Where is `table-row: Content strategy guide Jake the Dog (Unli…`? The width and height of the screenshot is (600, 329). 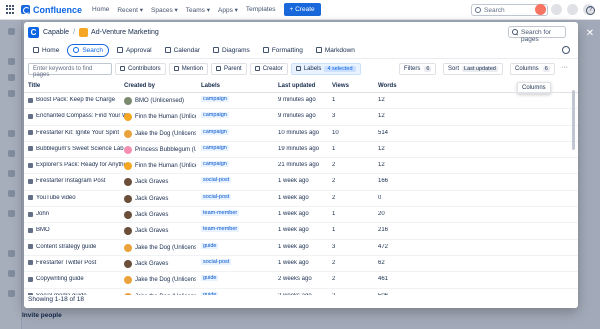
table-row: Content strategy guide Jake the Dog (Unli… is located at coordinates (301, 248).